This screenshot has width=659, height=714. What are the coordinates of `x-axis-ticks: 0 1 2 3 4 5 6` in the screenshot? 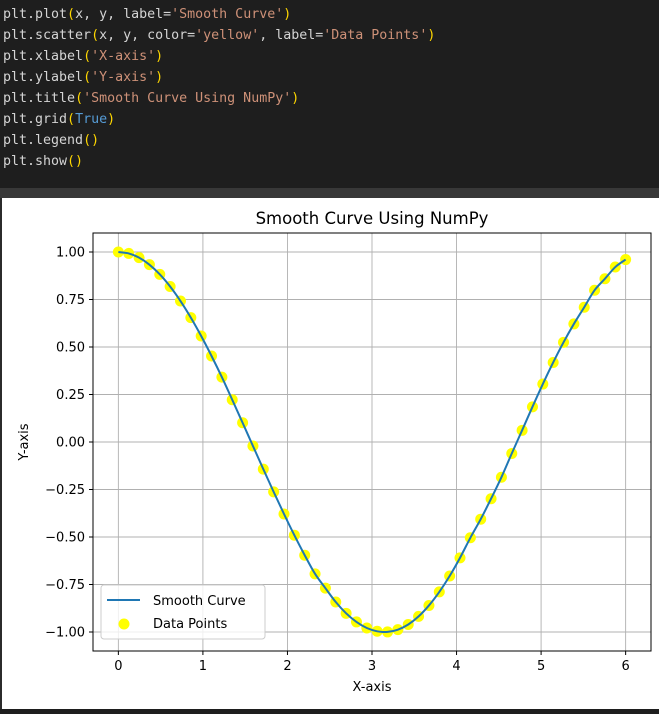 It's located at (372, 662).